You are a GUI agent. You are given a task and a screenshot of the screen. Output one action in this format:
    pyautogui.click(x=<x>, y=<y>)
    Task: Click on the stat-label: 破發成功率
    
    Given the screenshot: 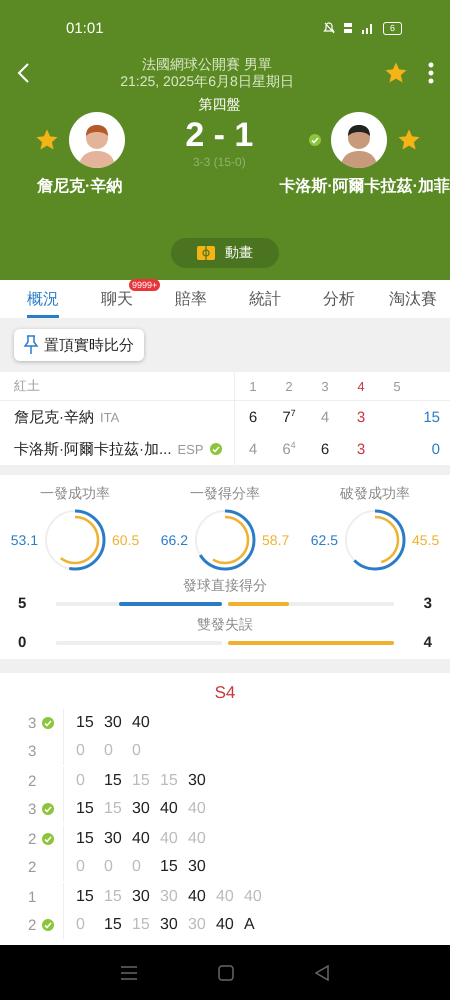 What is the action you would take?
    pyautogui.click(x=375, y=494)
    